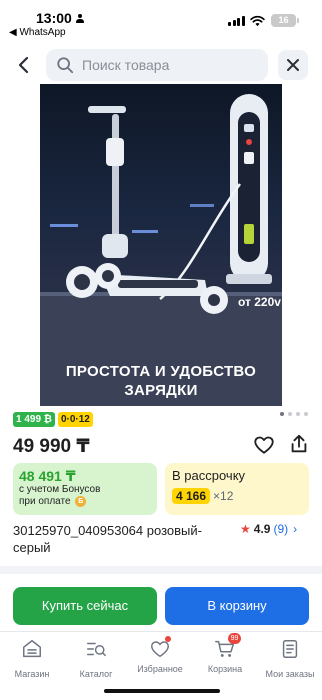  Describe the element at coordinates (161, 21) in the screenshot. I see `status-bar: 13:00 ◀ WhatsApp 16` at that location.